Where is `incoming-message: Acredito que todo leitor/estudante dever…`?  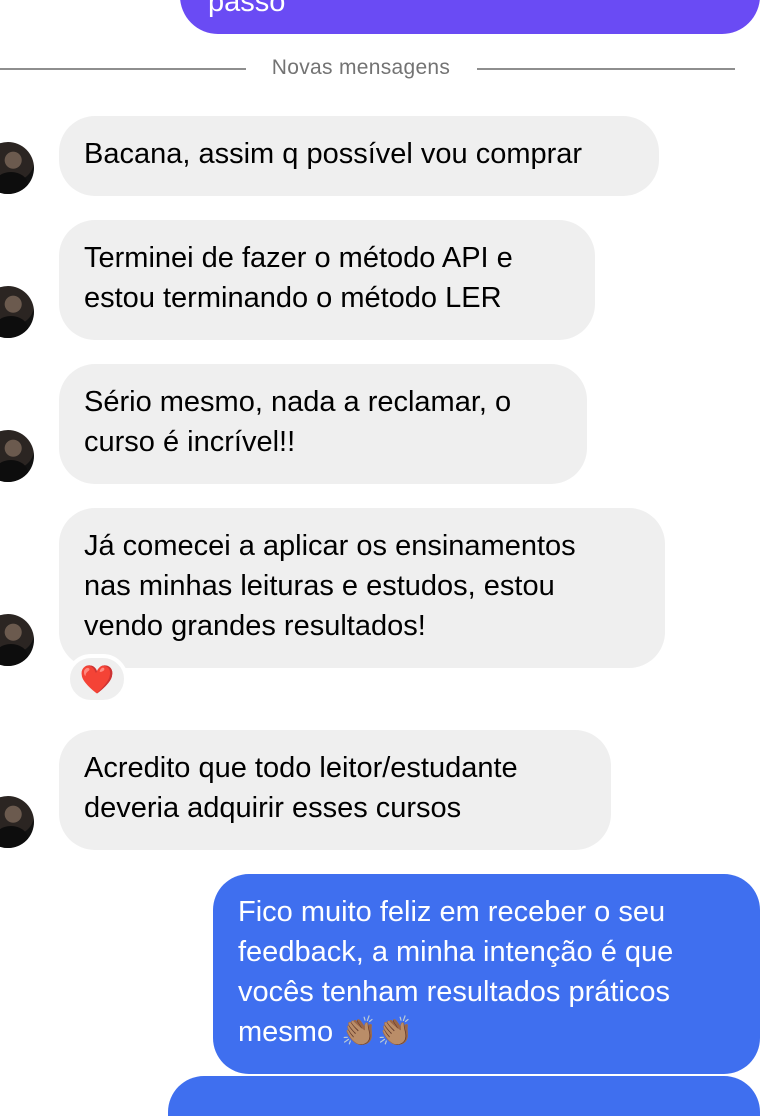 incoming-message: Acredito que todo leitor/estudante dever… is located at coordinates (335, 790).